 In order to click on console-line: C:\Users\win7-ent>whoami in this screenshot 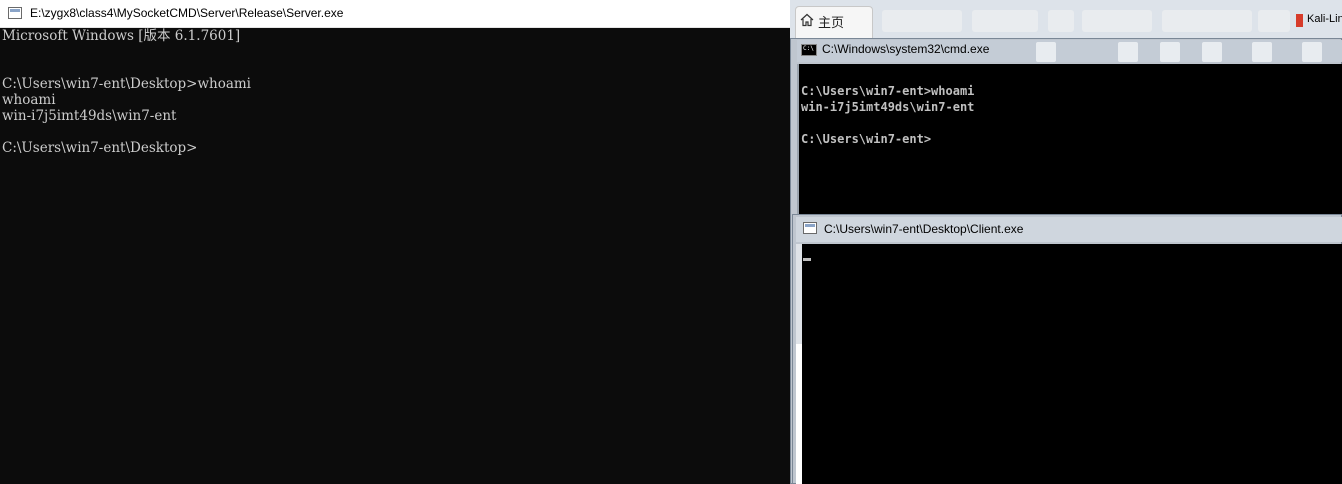, I will do `click(888, 91)`.